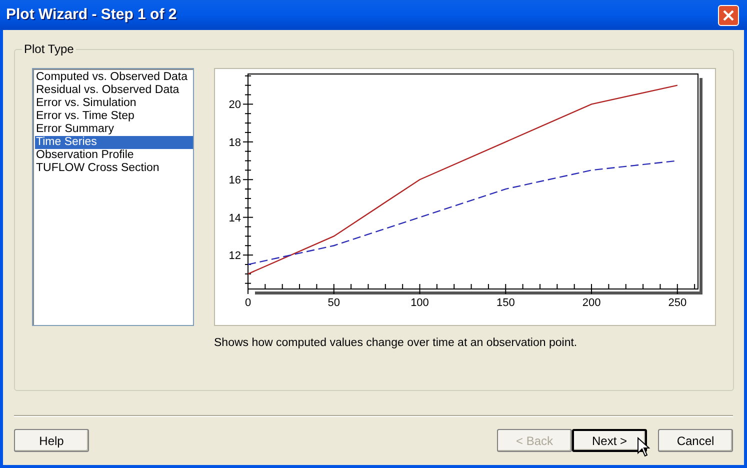 Image resolution: width=747 pixels, height=468 pixels. What do you see at coordinates (114, 168) in the screenshot?
I see `list-item: TUFLOW Cross Section` at bounding box center [114, 168].